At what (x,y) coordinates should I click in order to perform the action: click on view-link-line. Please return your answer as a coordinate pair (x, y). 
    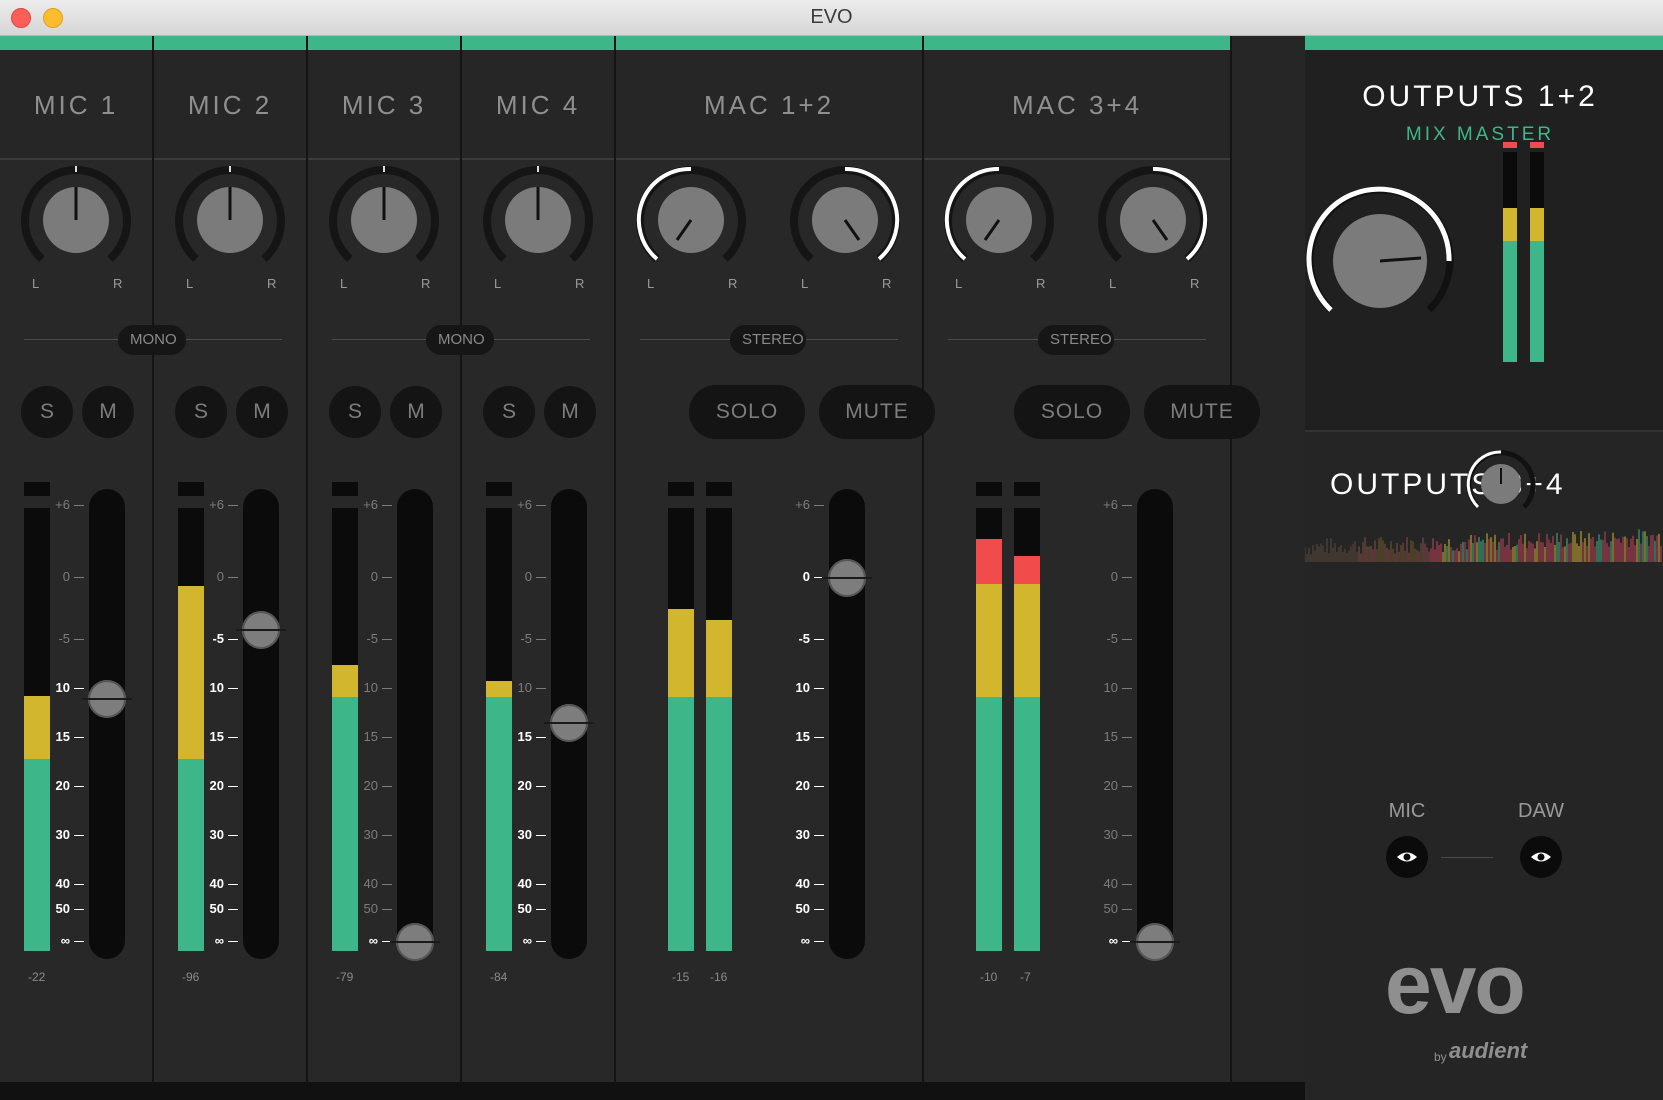
    Looking at the image, I should click on (1467, 857).